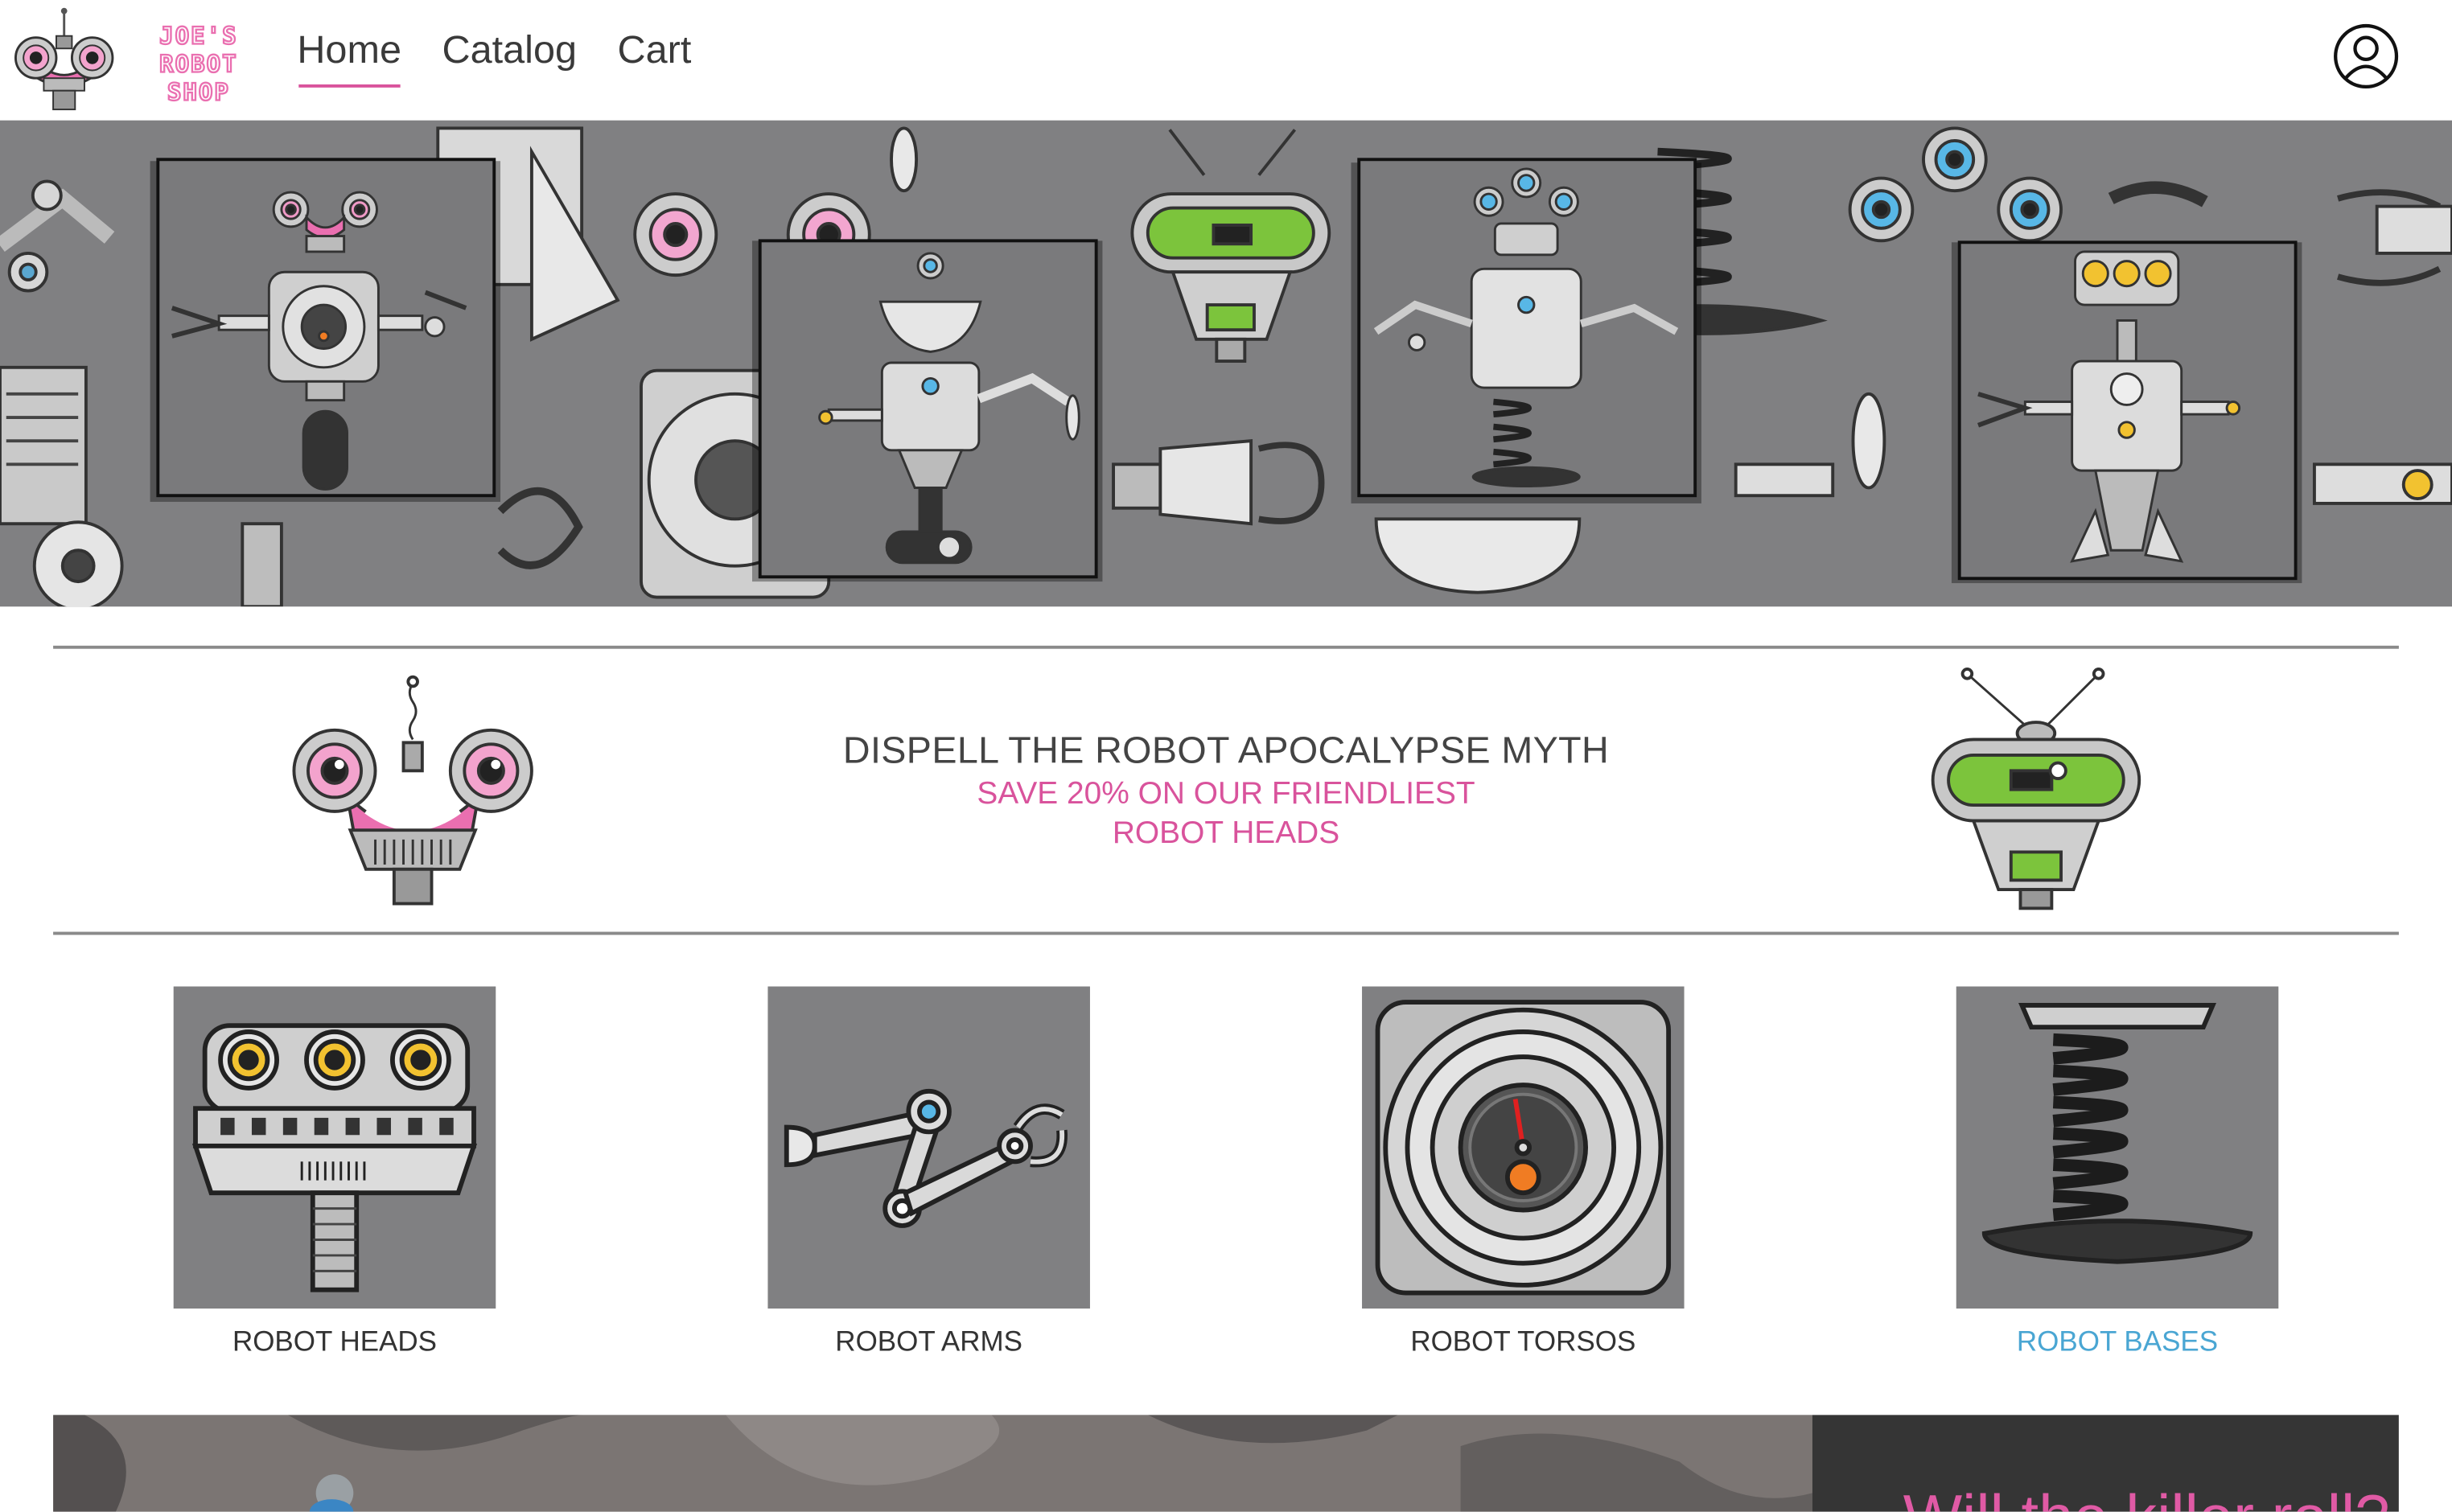 The width and height of the screenshot is (2452, 1512). I want to click on robot-base-icon, so click(2117, 1148).